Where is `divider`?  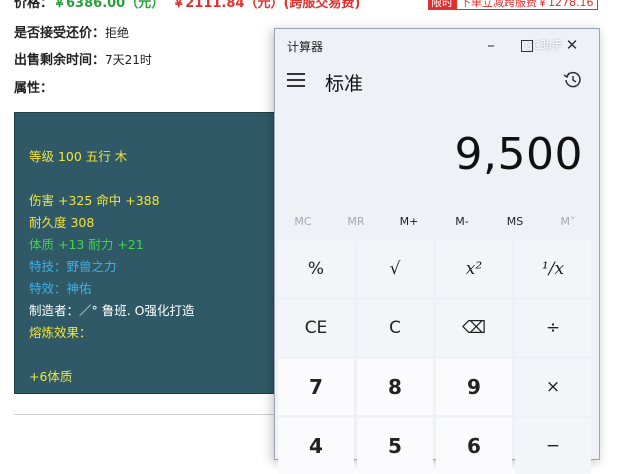
divider is located at coordinates (145, 414).